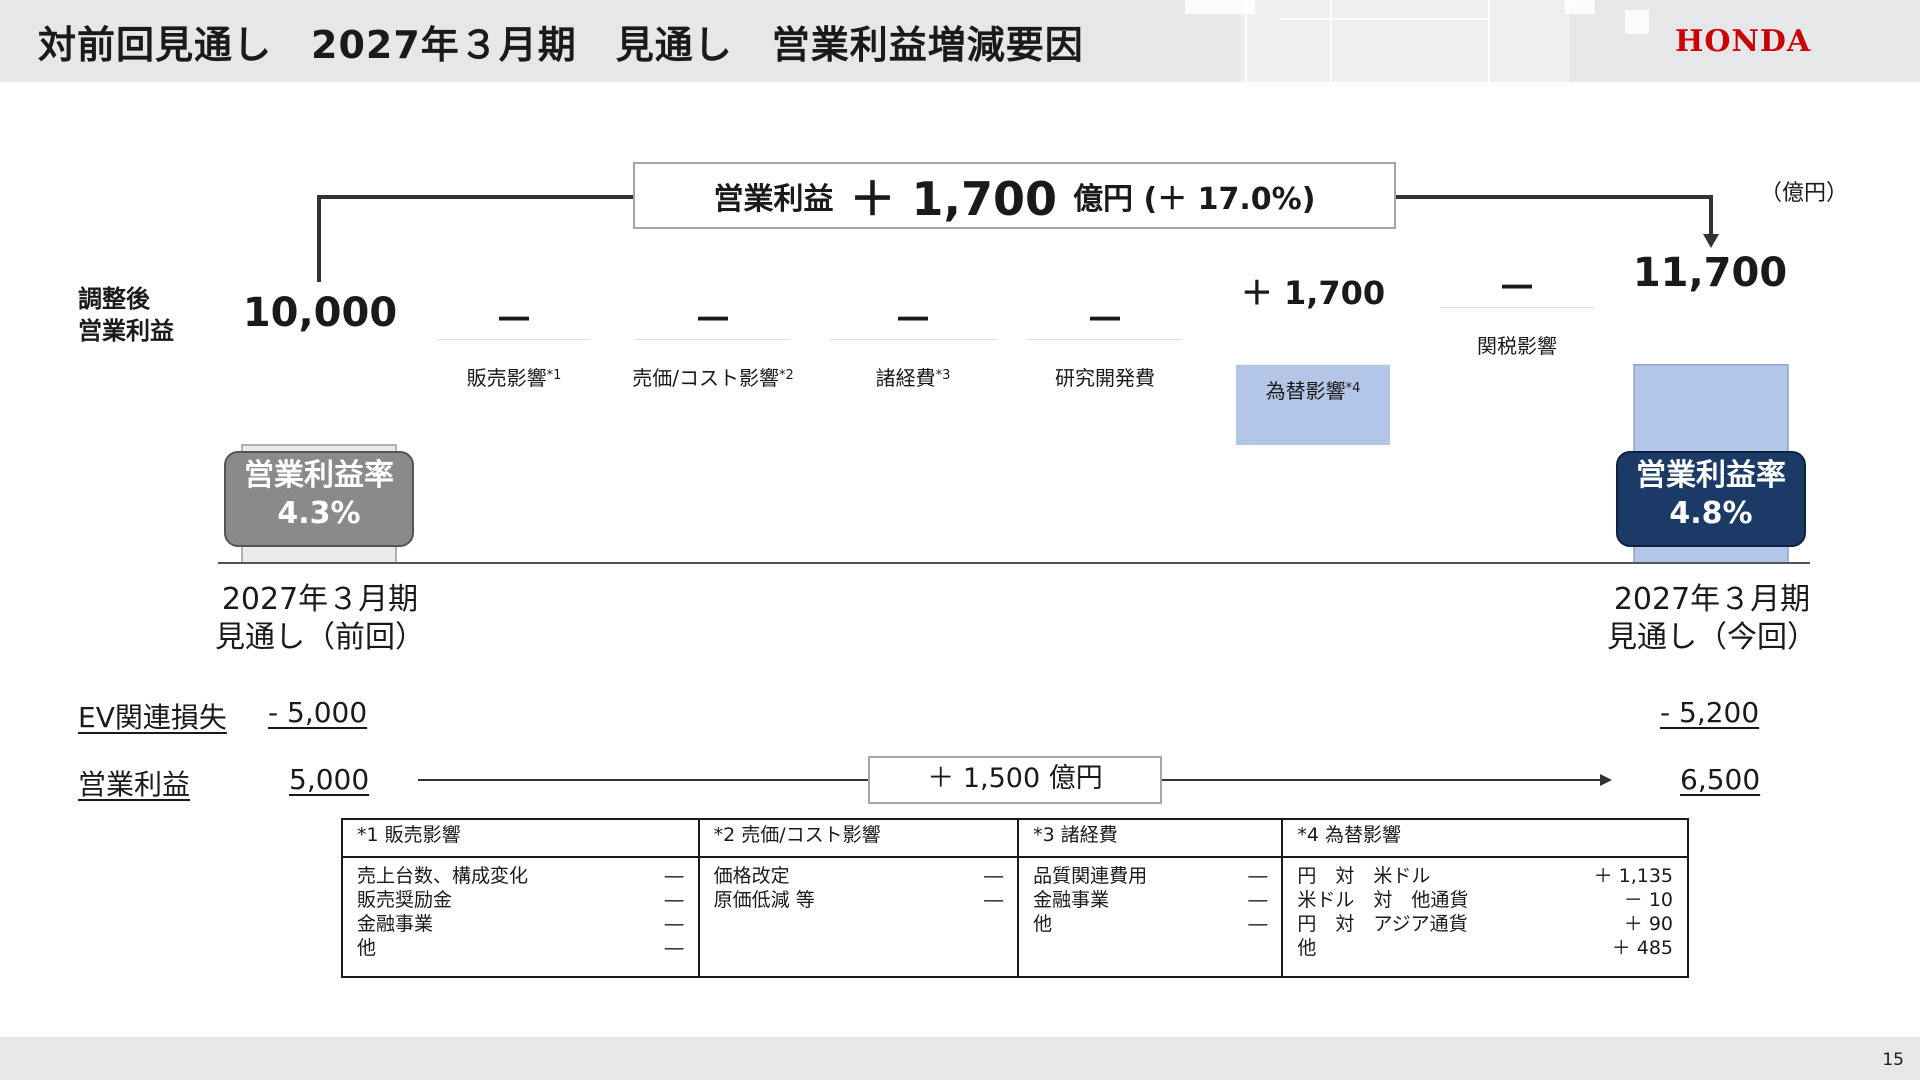 The height and width of the screenshot is (1080, 1920). What do you see at coordinates (1485, 900) in the screenshot?
I see `note-line: 米ドル 対 他通貨 － 10` at bounding box center [1485, 900].